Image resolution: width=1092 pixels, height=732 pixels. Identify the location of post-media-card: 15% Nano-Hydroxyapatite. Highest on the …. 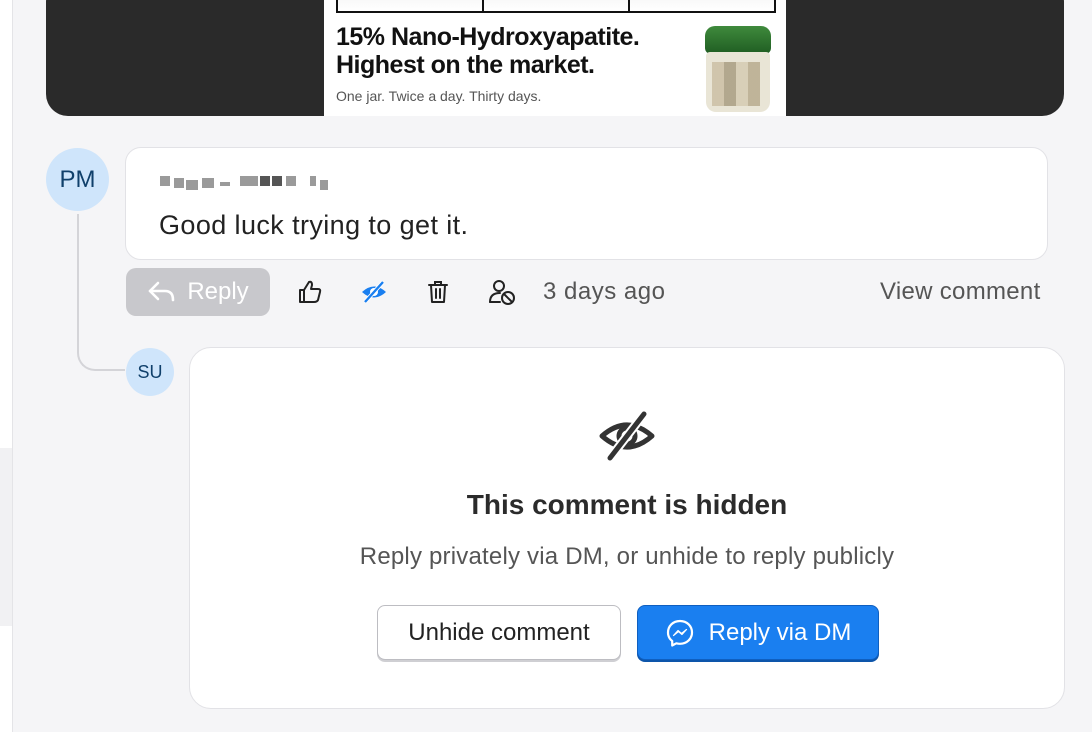
(555, 58).